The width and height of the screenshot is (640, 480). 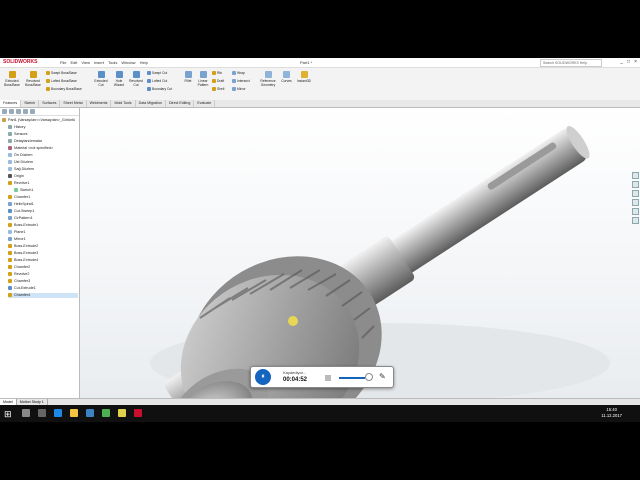 What do you see at coordinates (22, 288) in the screenshot?
I see `tree-item: Cut-Extrude1` at bounding box center [22, 288].